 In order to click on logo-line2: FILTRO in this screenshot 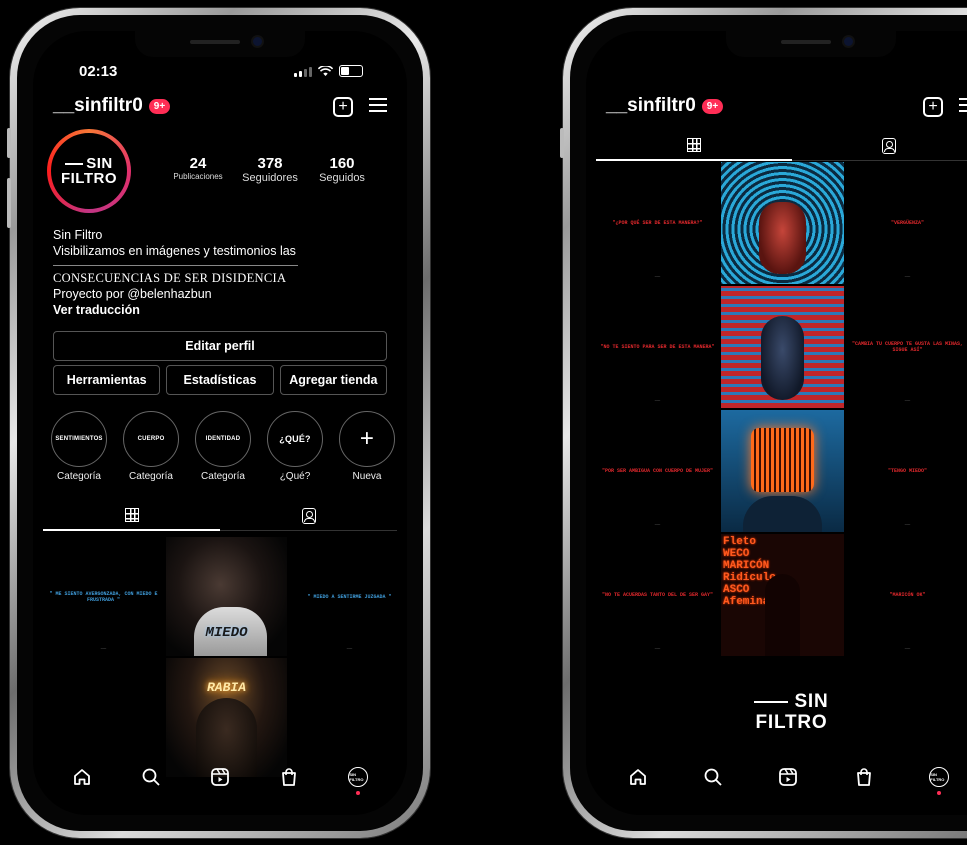, I will do `click(791, 722)`.